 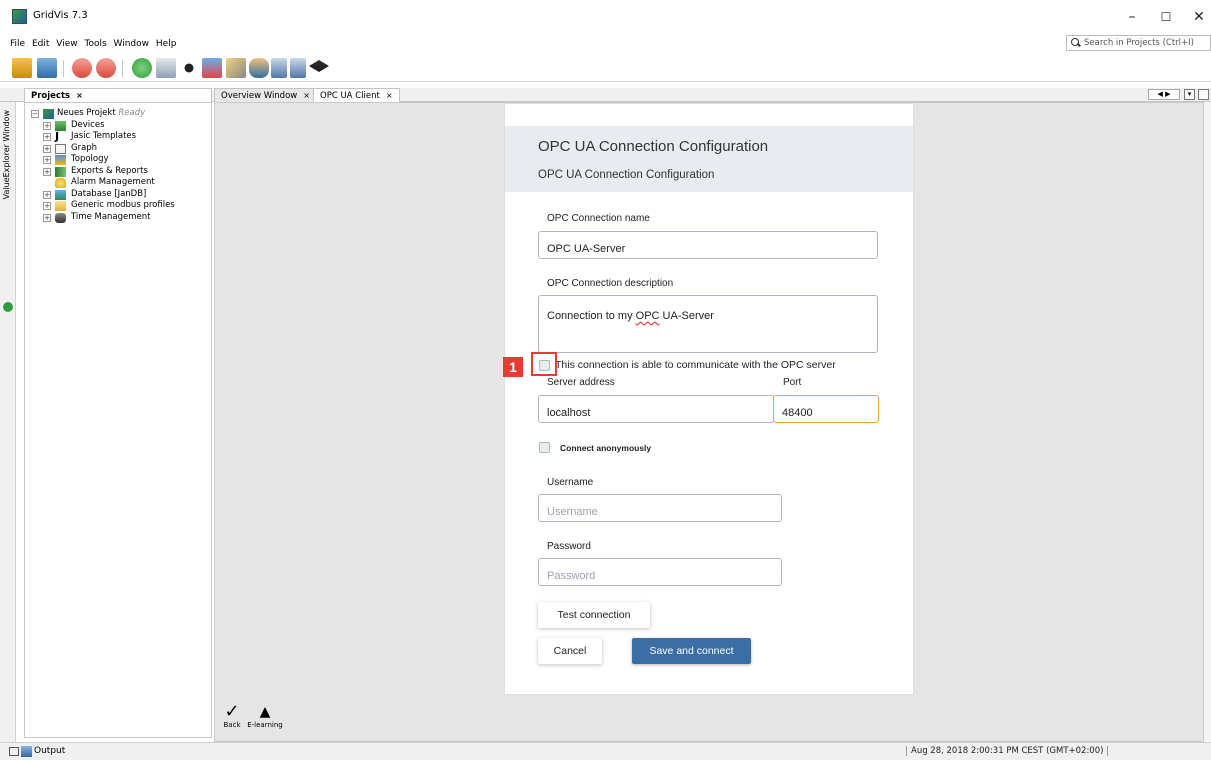 I want to click on search-placeholder: Search in Projects (Ctrl+I), so click(x=1139, y=43).